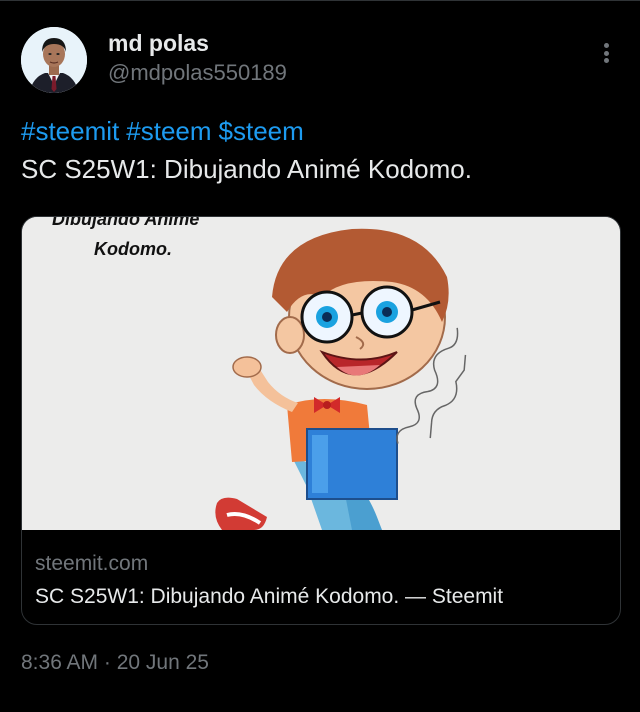 The image size is (640, 712). I want to click on hashtag-link: #steemit, so click(70, 131).